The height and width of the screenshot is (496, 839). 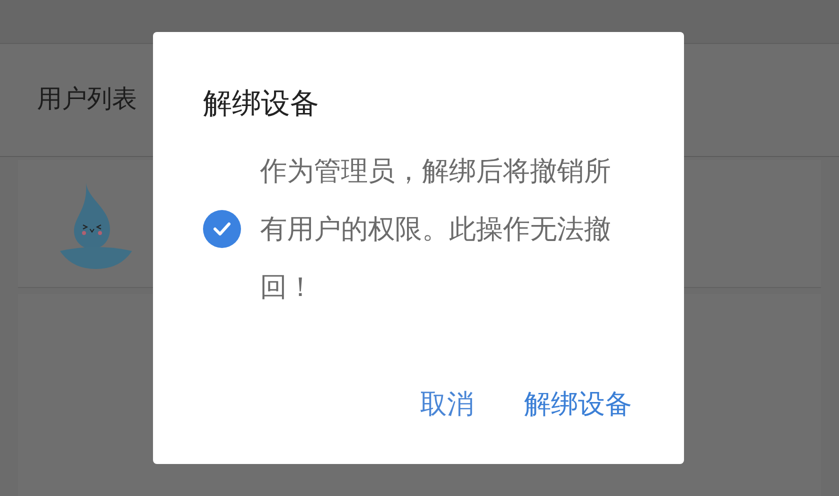 What do you see at coordinates (447, 404) in the screenshot?
I see `cancel-button: 取消` at bounding box center [447, 404].